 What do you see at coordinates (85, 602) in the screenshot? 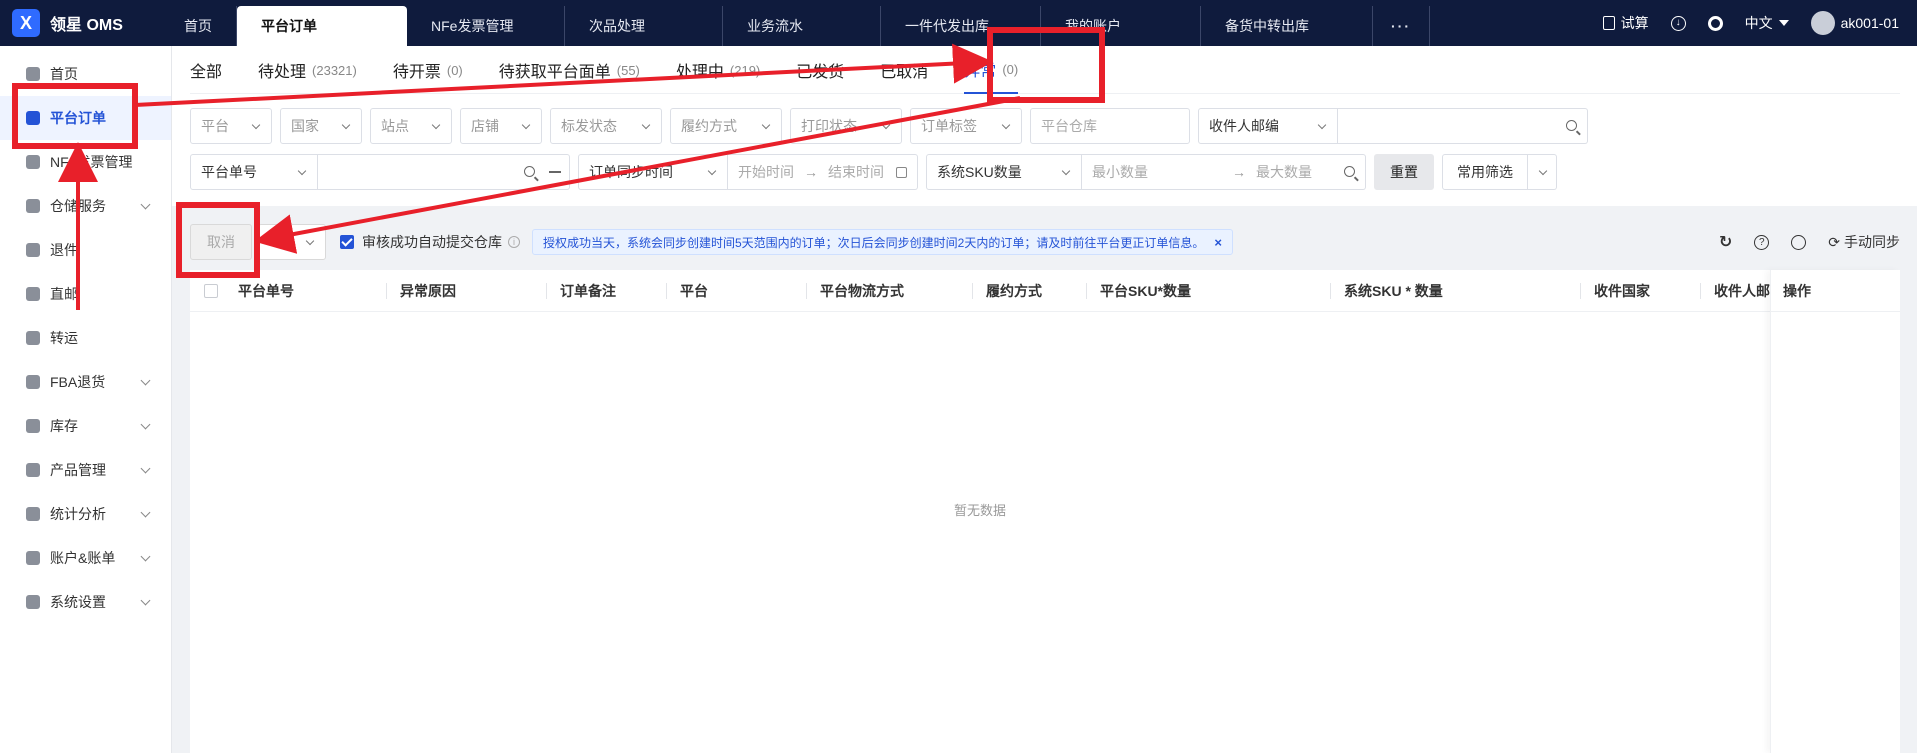
I see `sidebar-item-settings: 系统设置` at bounding box center [85, 602].